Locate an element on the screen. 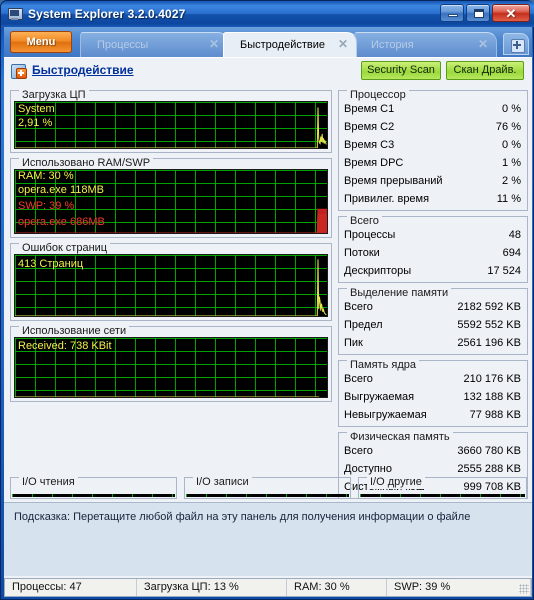  minimize-button is located at coordinates (452, 13).